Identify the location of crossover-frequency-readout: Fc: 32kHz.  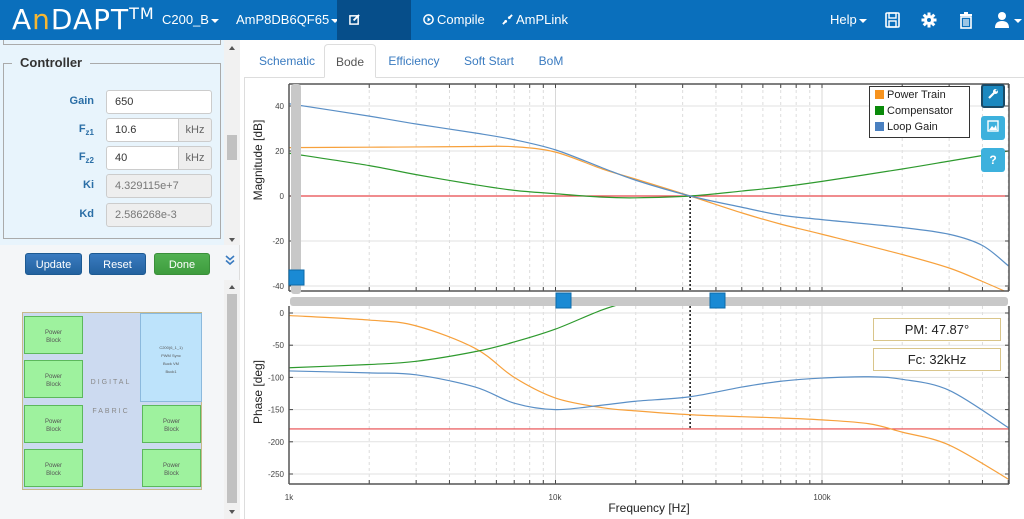
(937, 359).